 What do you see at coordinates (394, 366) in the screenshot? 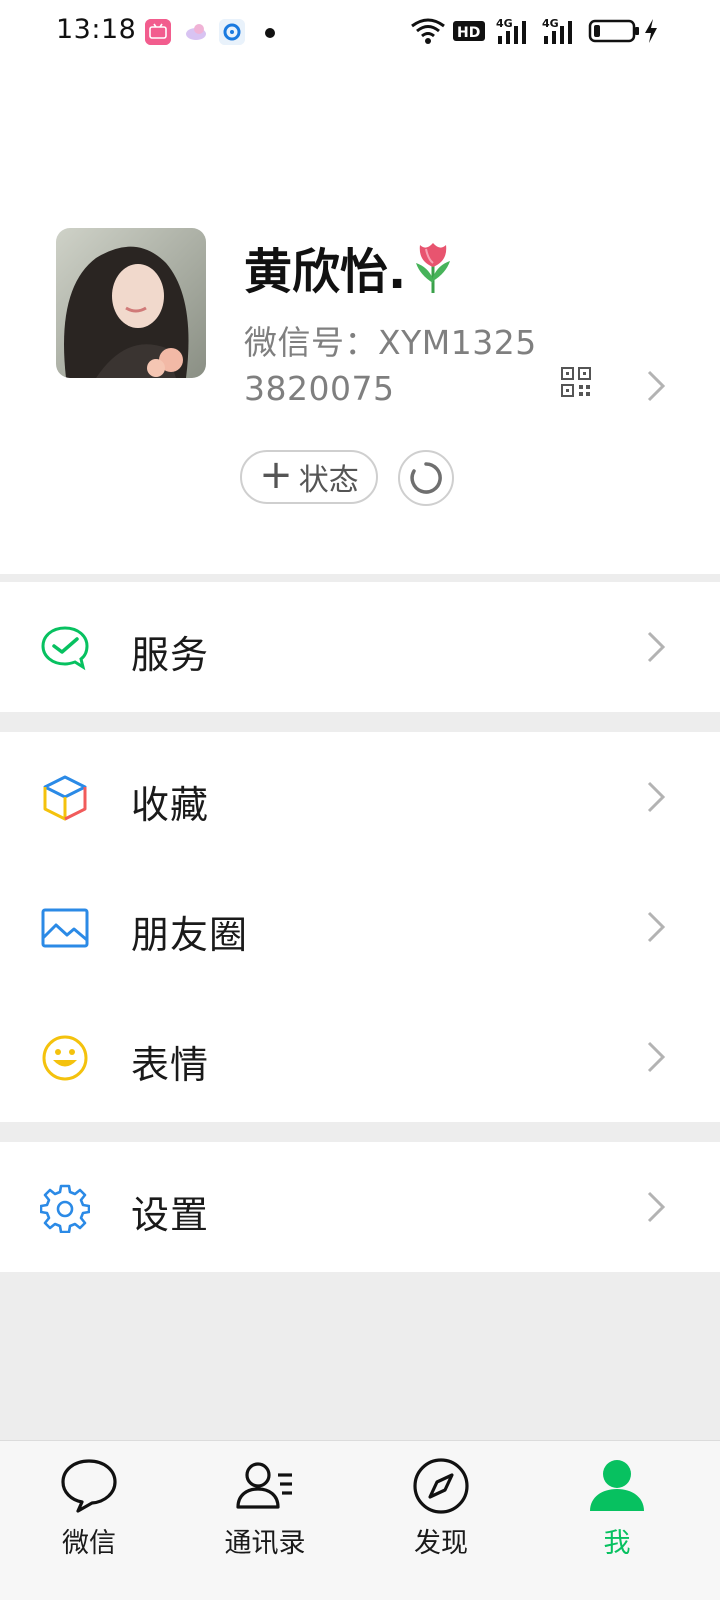
I see `wechat-id: 微信号：XYM13253820075` at bounding box center [394, 366].